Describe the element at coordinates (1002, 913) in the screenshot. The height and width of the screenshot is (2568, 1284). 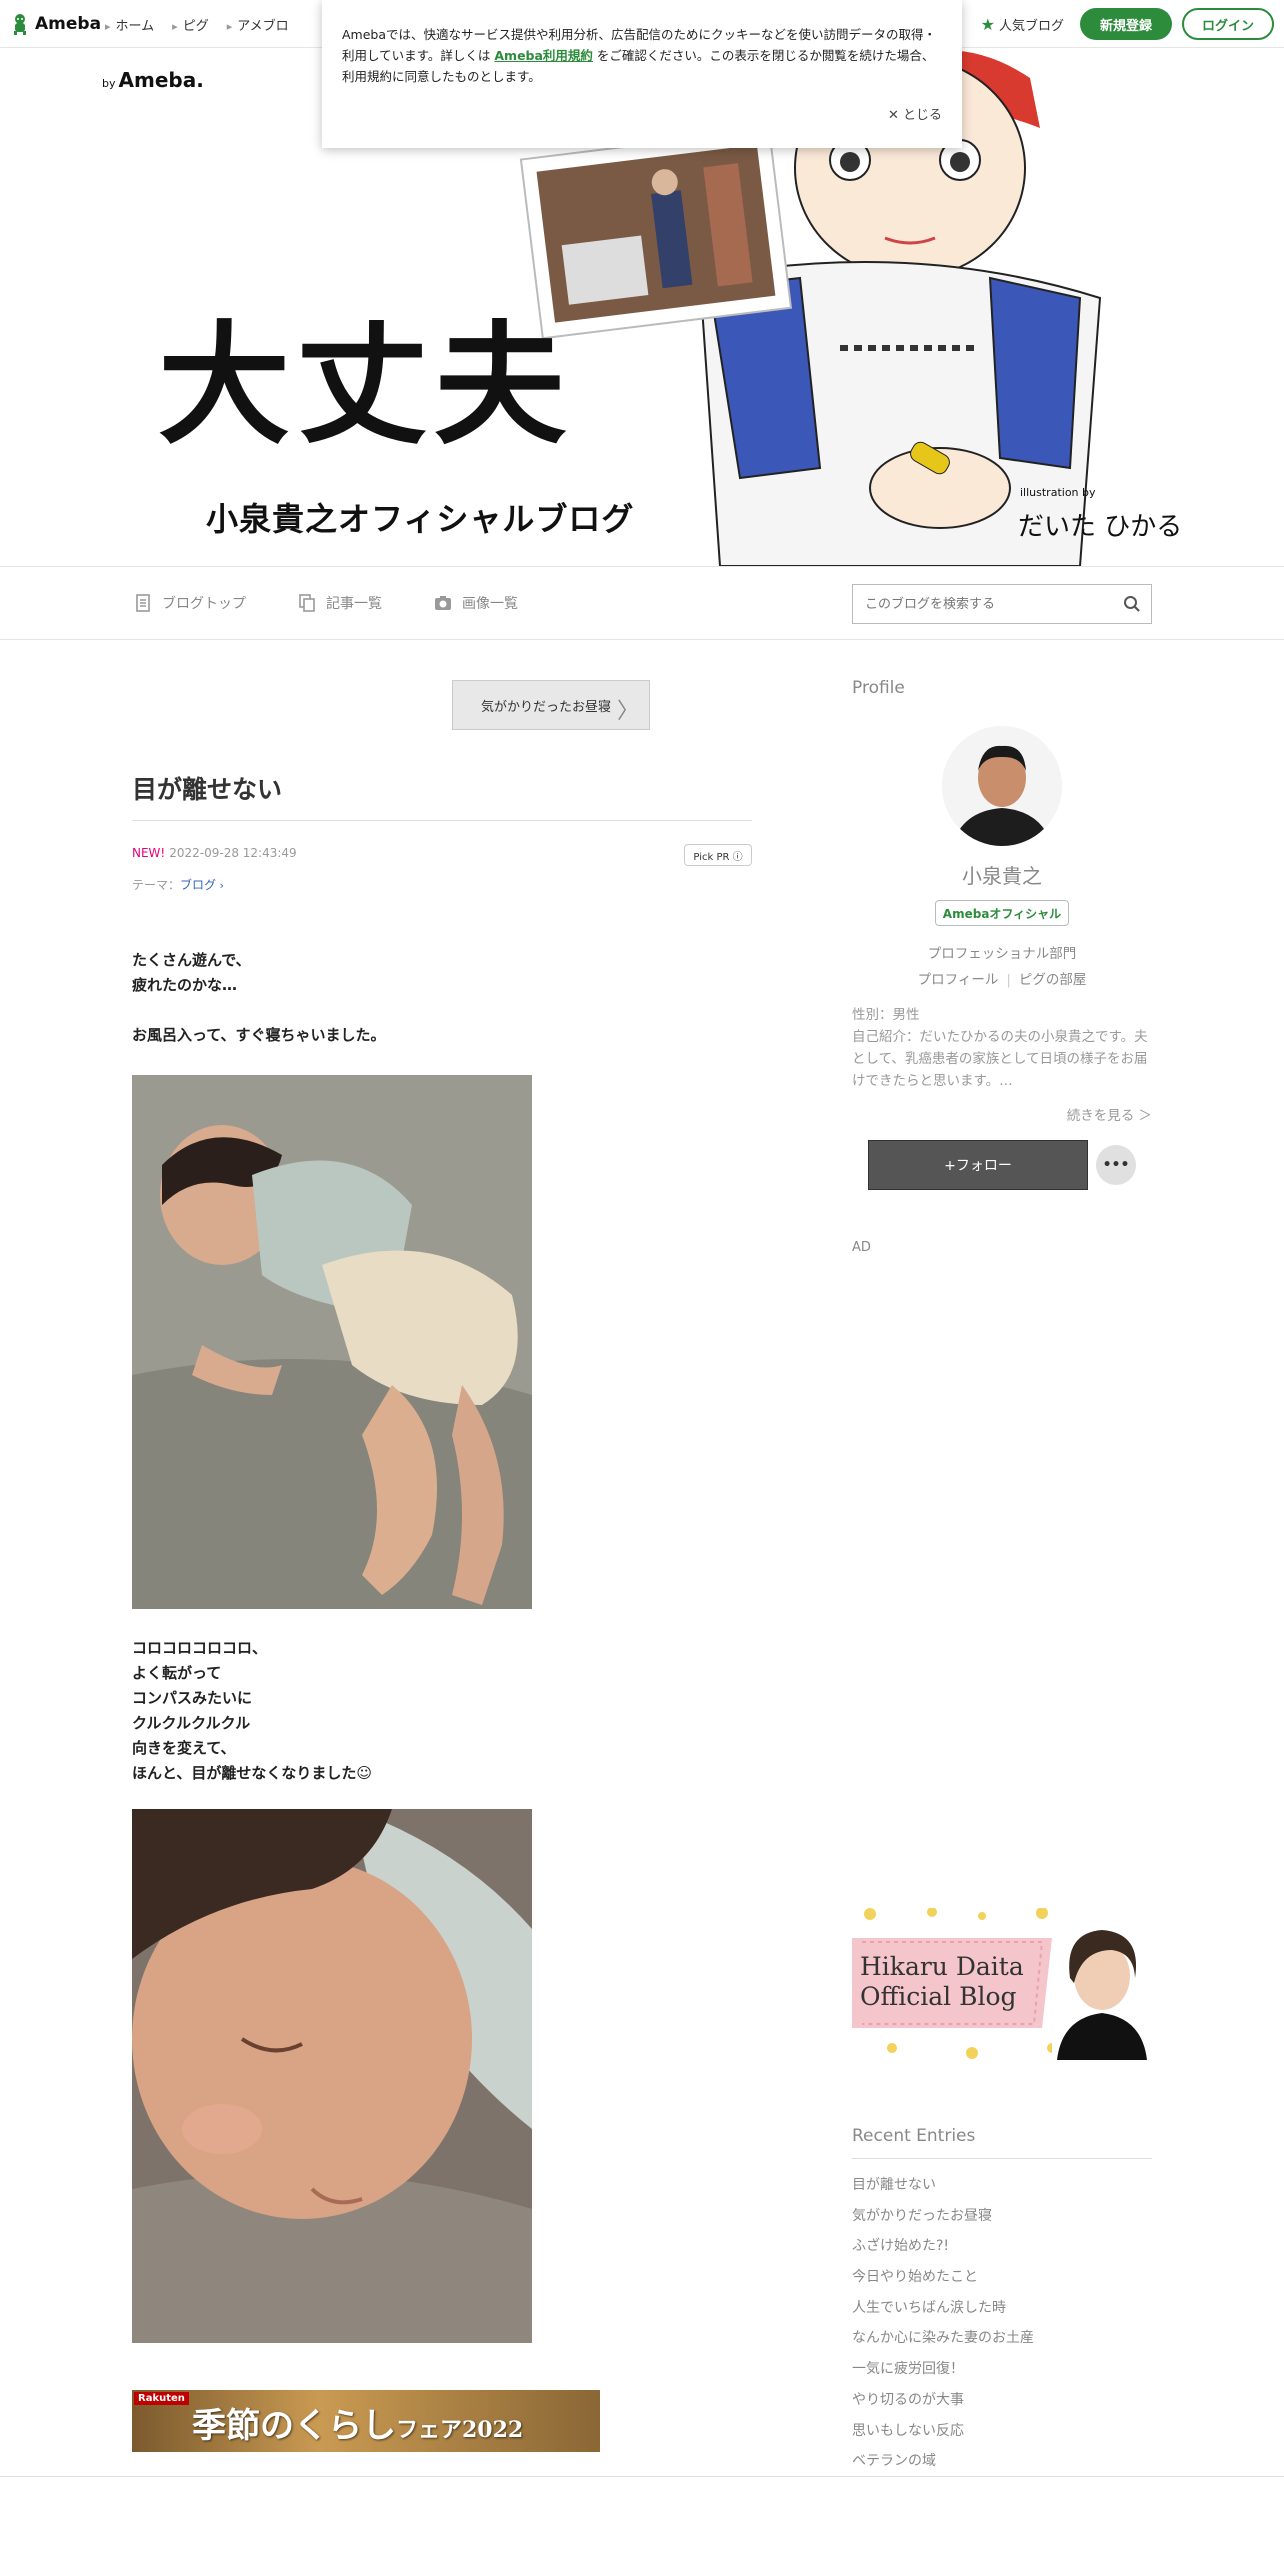
I see `official-badge: Amebaオフィシャル` at that location.